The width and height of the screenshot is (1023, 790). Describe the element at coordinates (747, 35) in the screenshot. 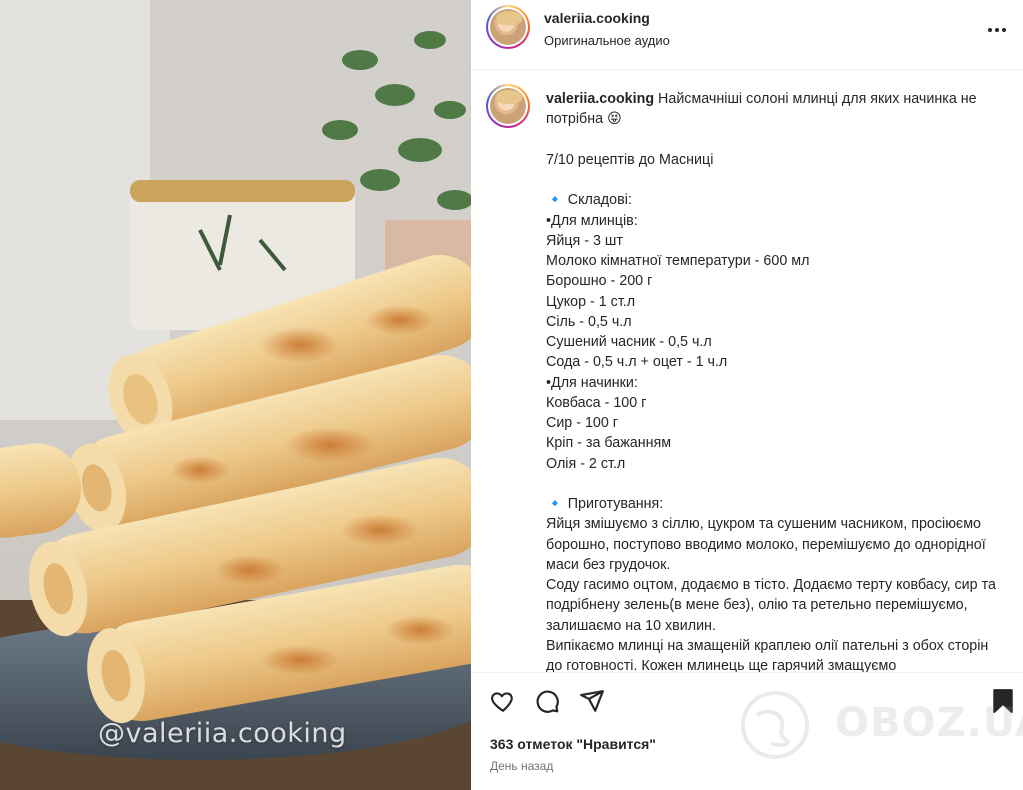

I see `post-header: valeriia.cooking Оригинальное аудио` at that location.